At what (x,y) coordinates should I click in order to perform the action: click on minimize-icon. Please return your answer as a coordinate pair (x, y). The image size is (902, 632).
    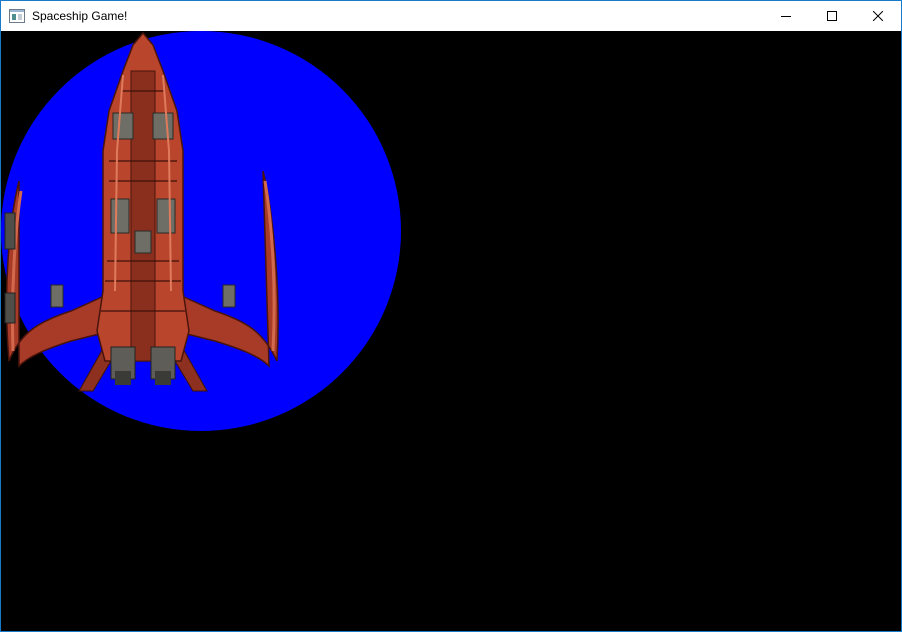
    Looking at the image, I should click on (786, 16).